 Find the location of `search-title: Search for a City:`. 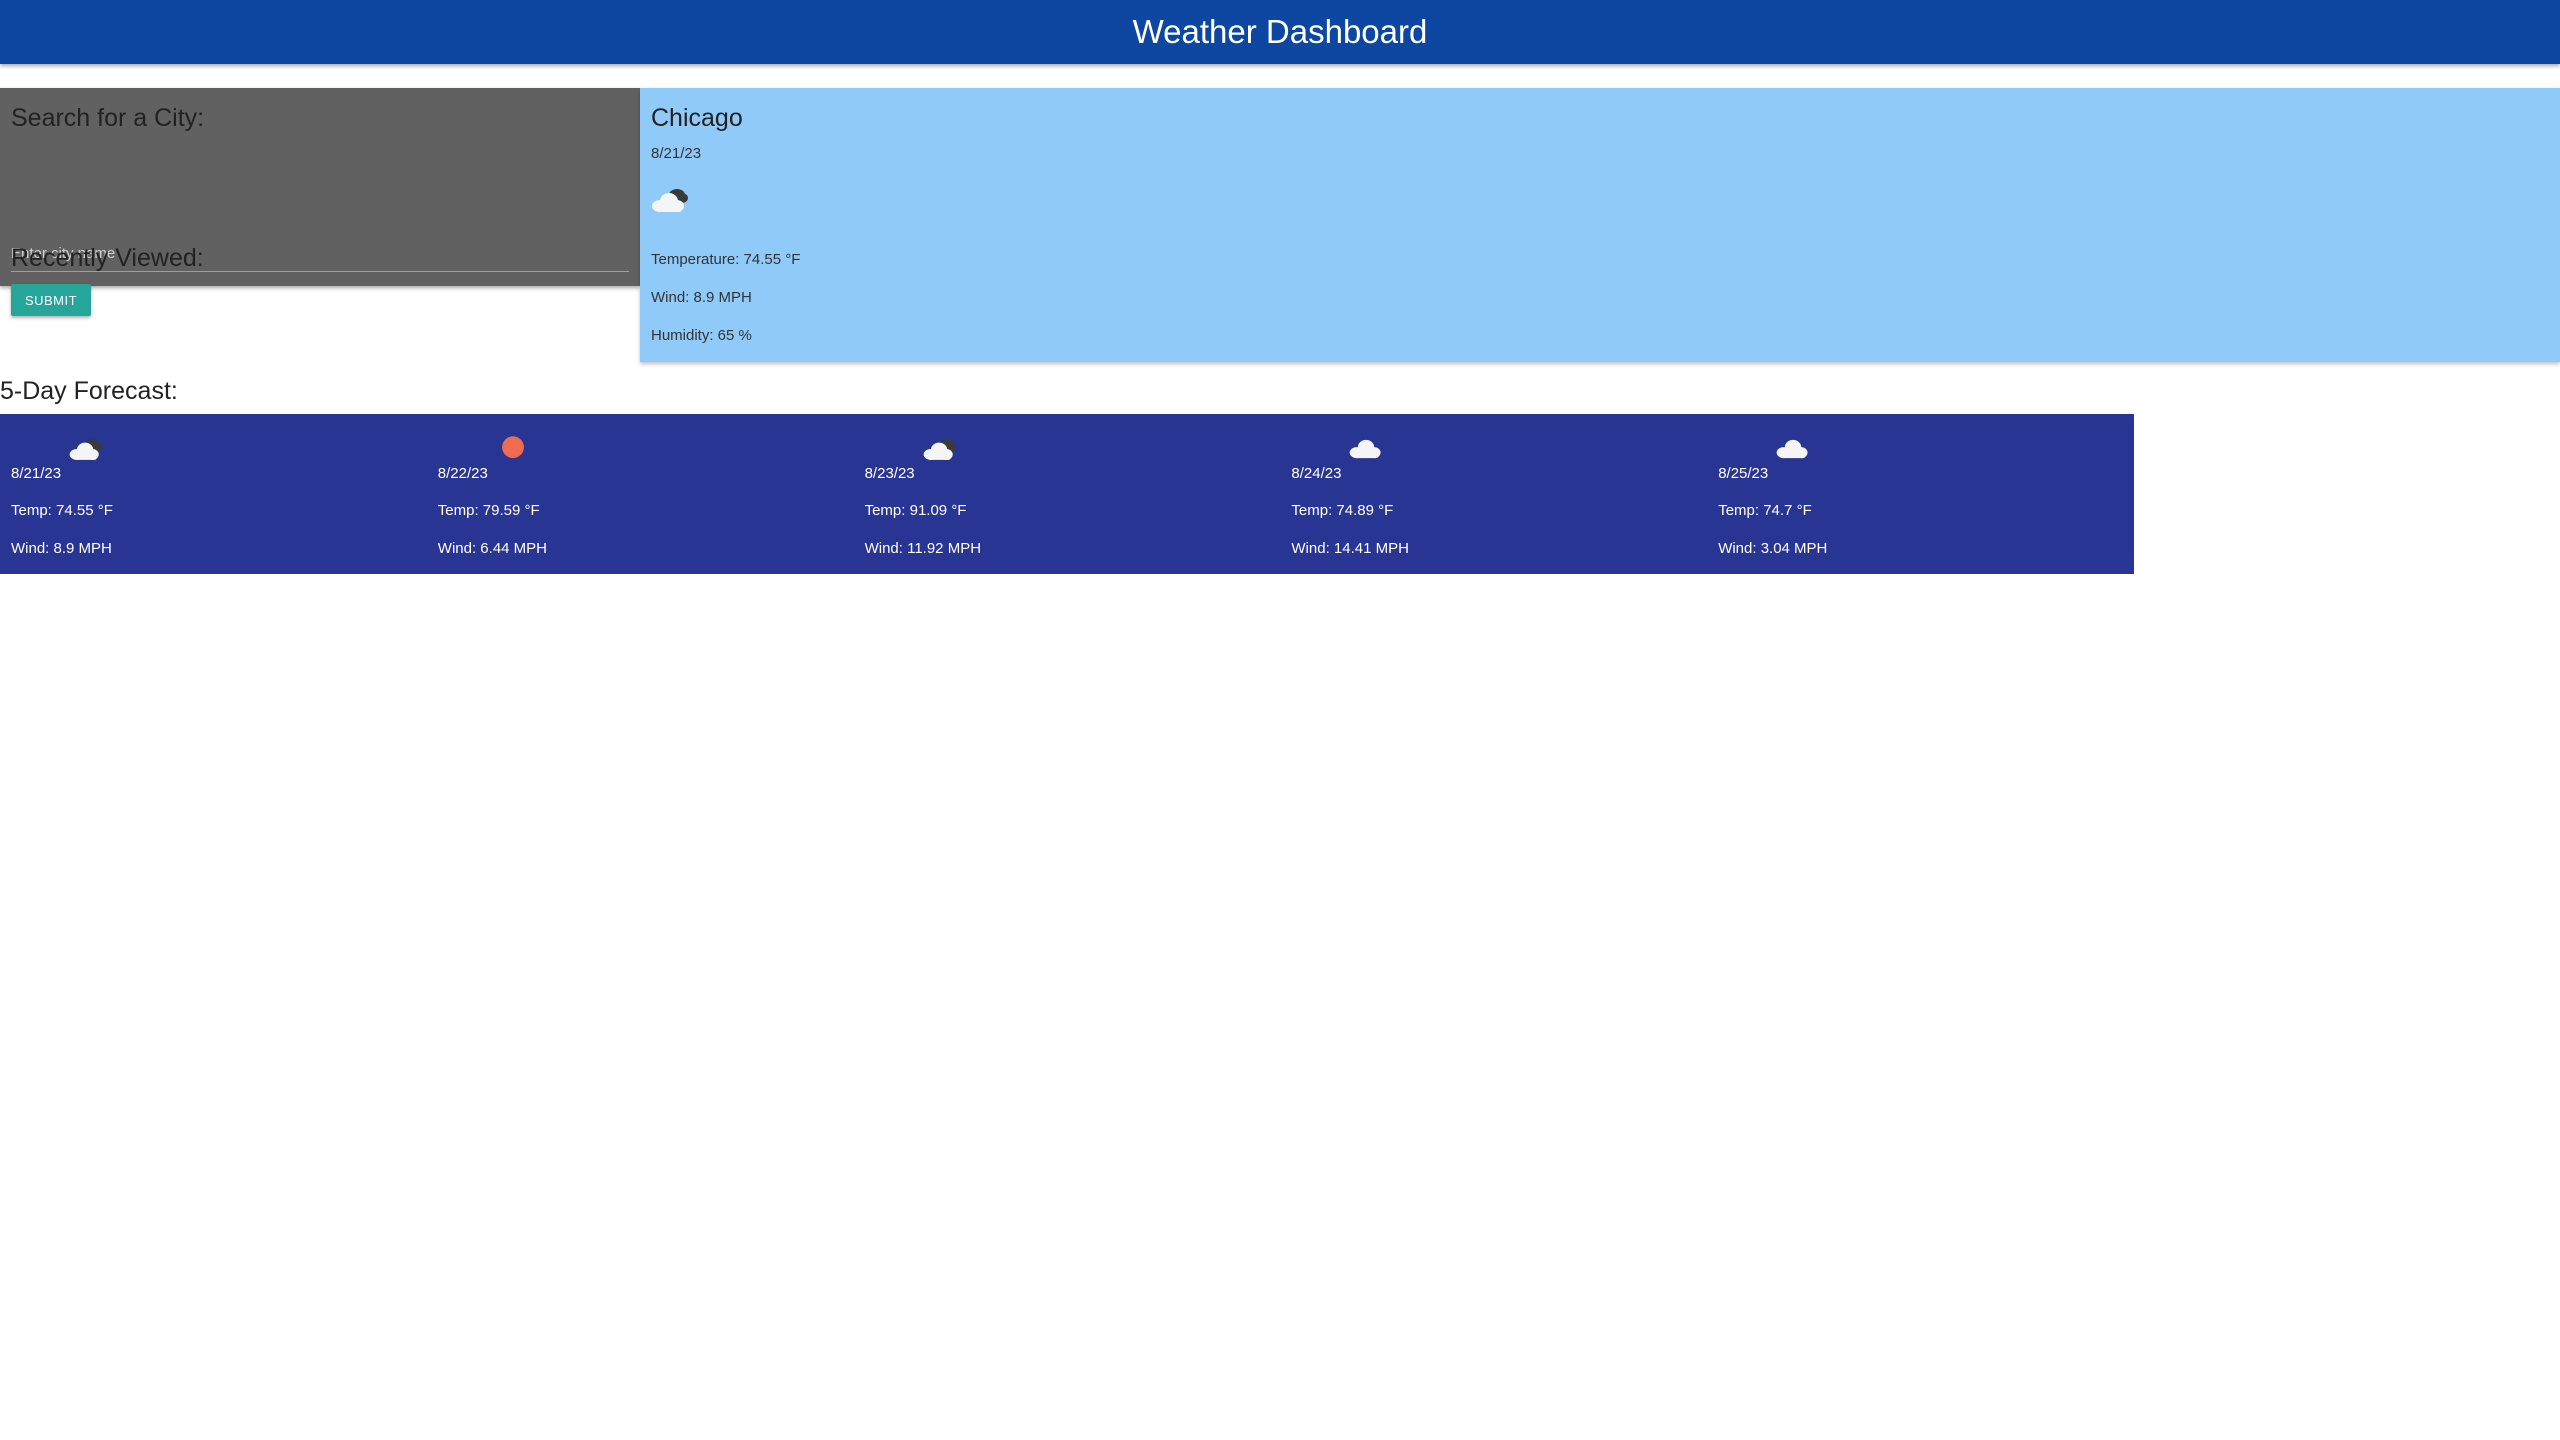

search-title: Search for a City: is located at coordinates (108, 118).